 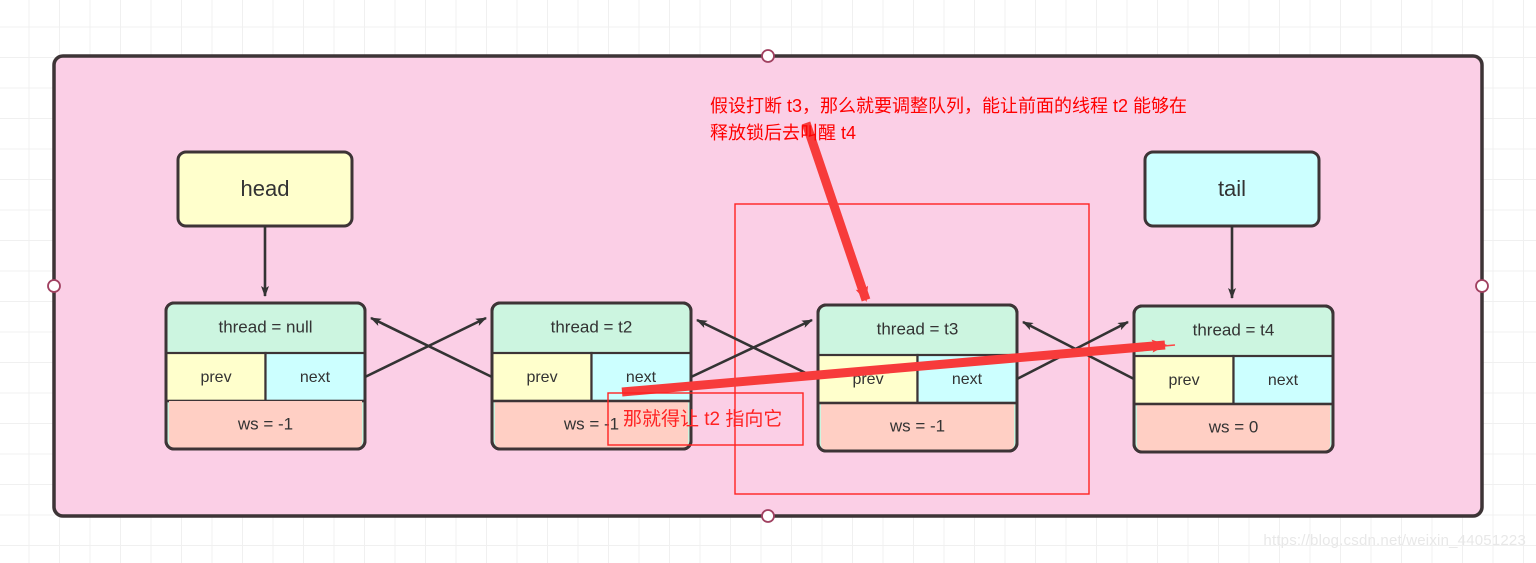 I want to click on head-box-label: head, so click(x=265, y=188).